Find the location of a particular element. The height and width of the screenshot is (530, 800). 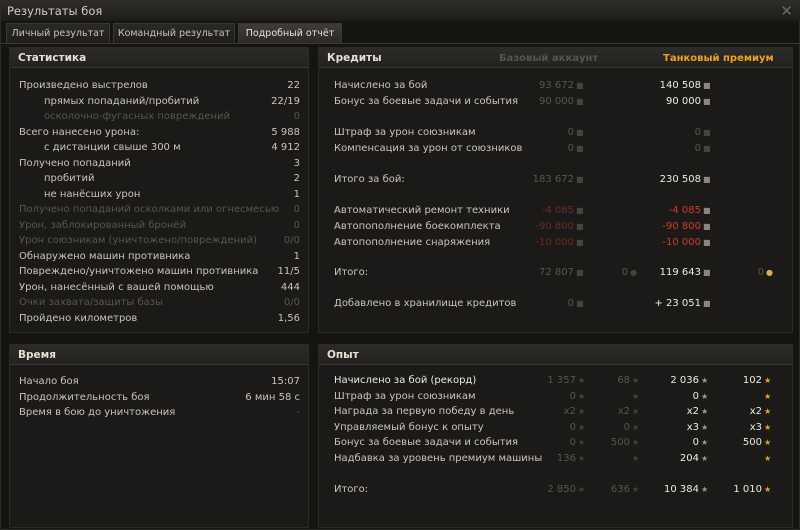

base-free-xp-value: x2 is located at coordinates (623, 411).